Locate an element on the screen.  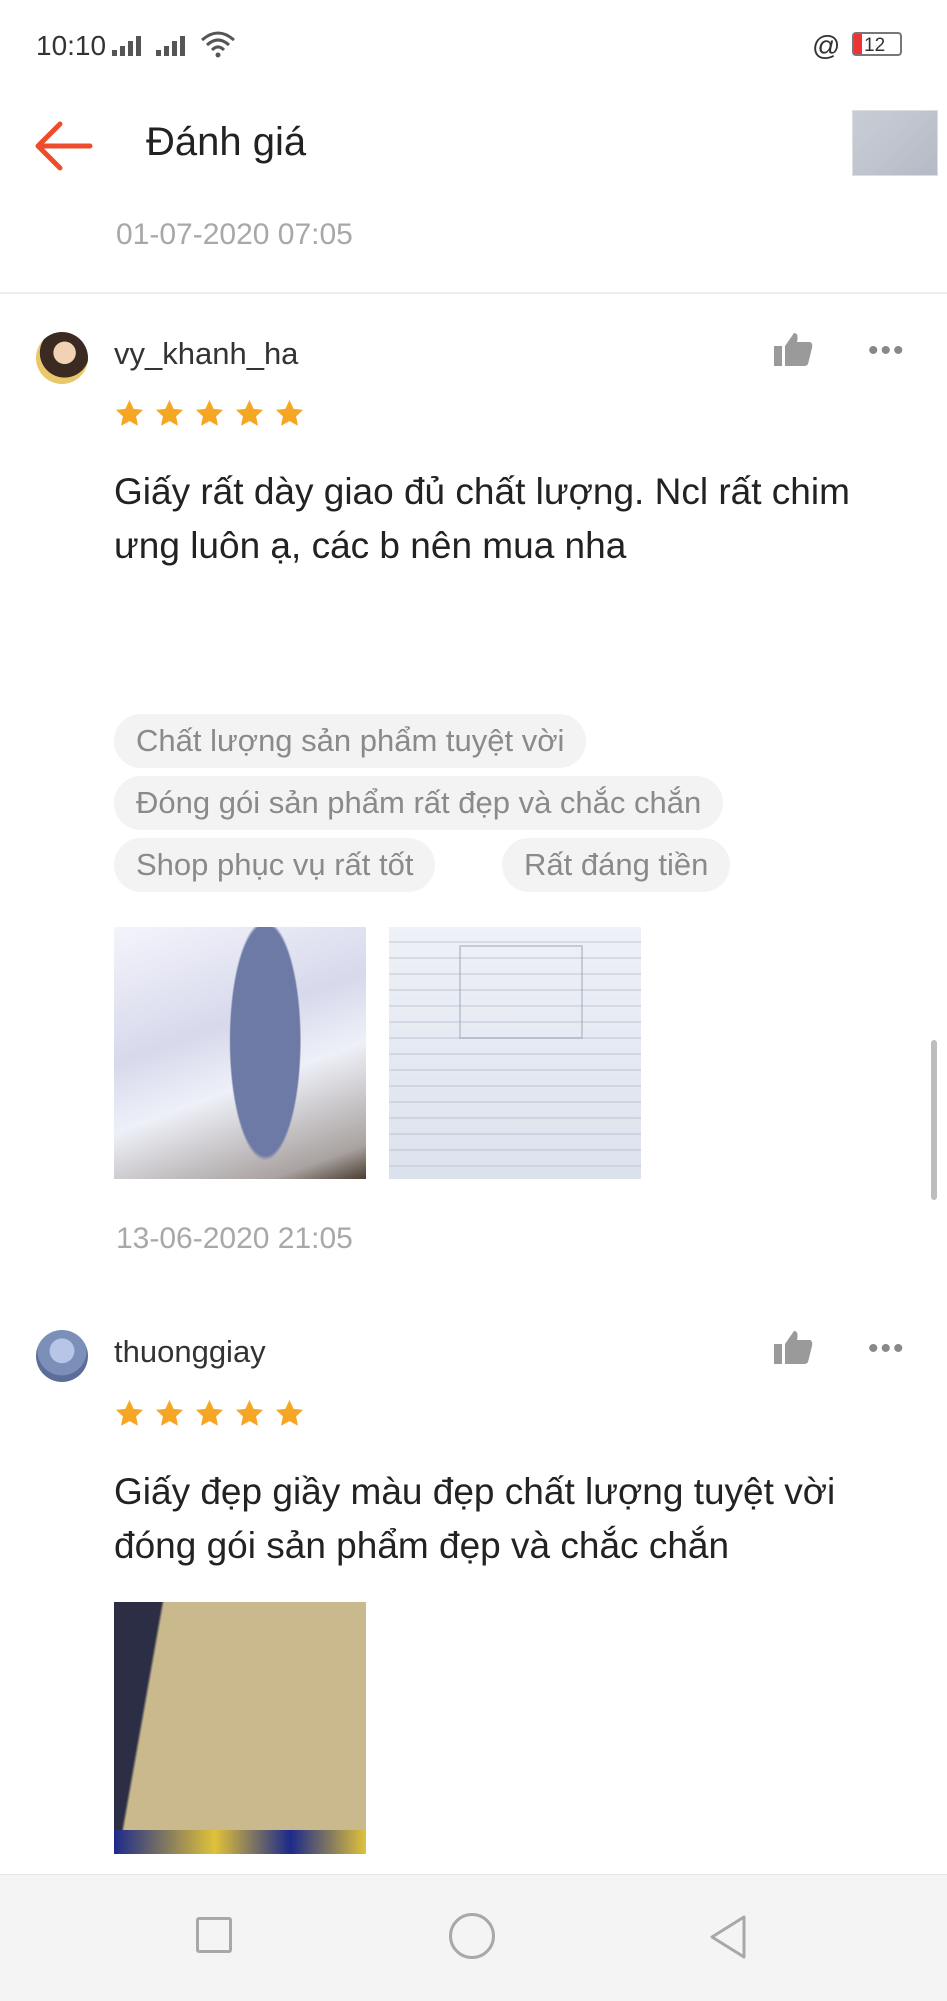
page-title: Đánh giá is located at coordinates (226, 142).